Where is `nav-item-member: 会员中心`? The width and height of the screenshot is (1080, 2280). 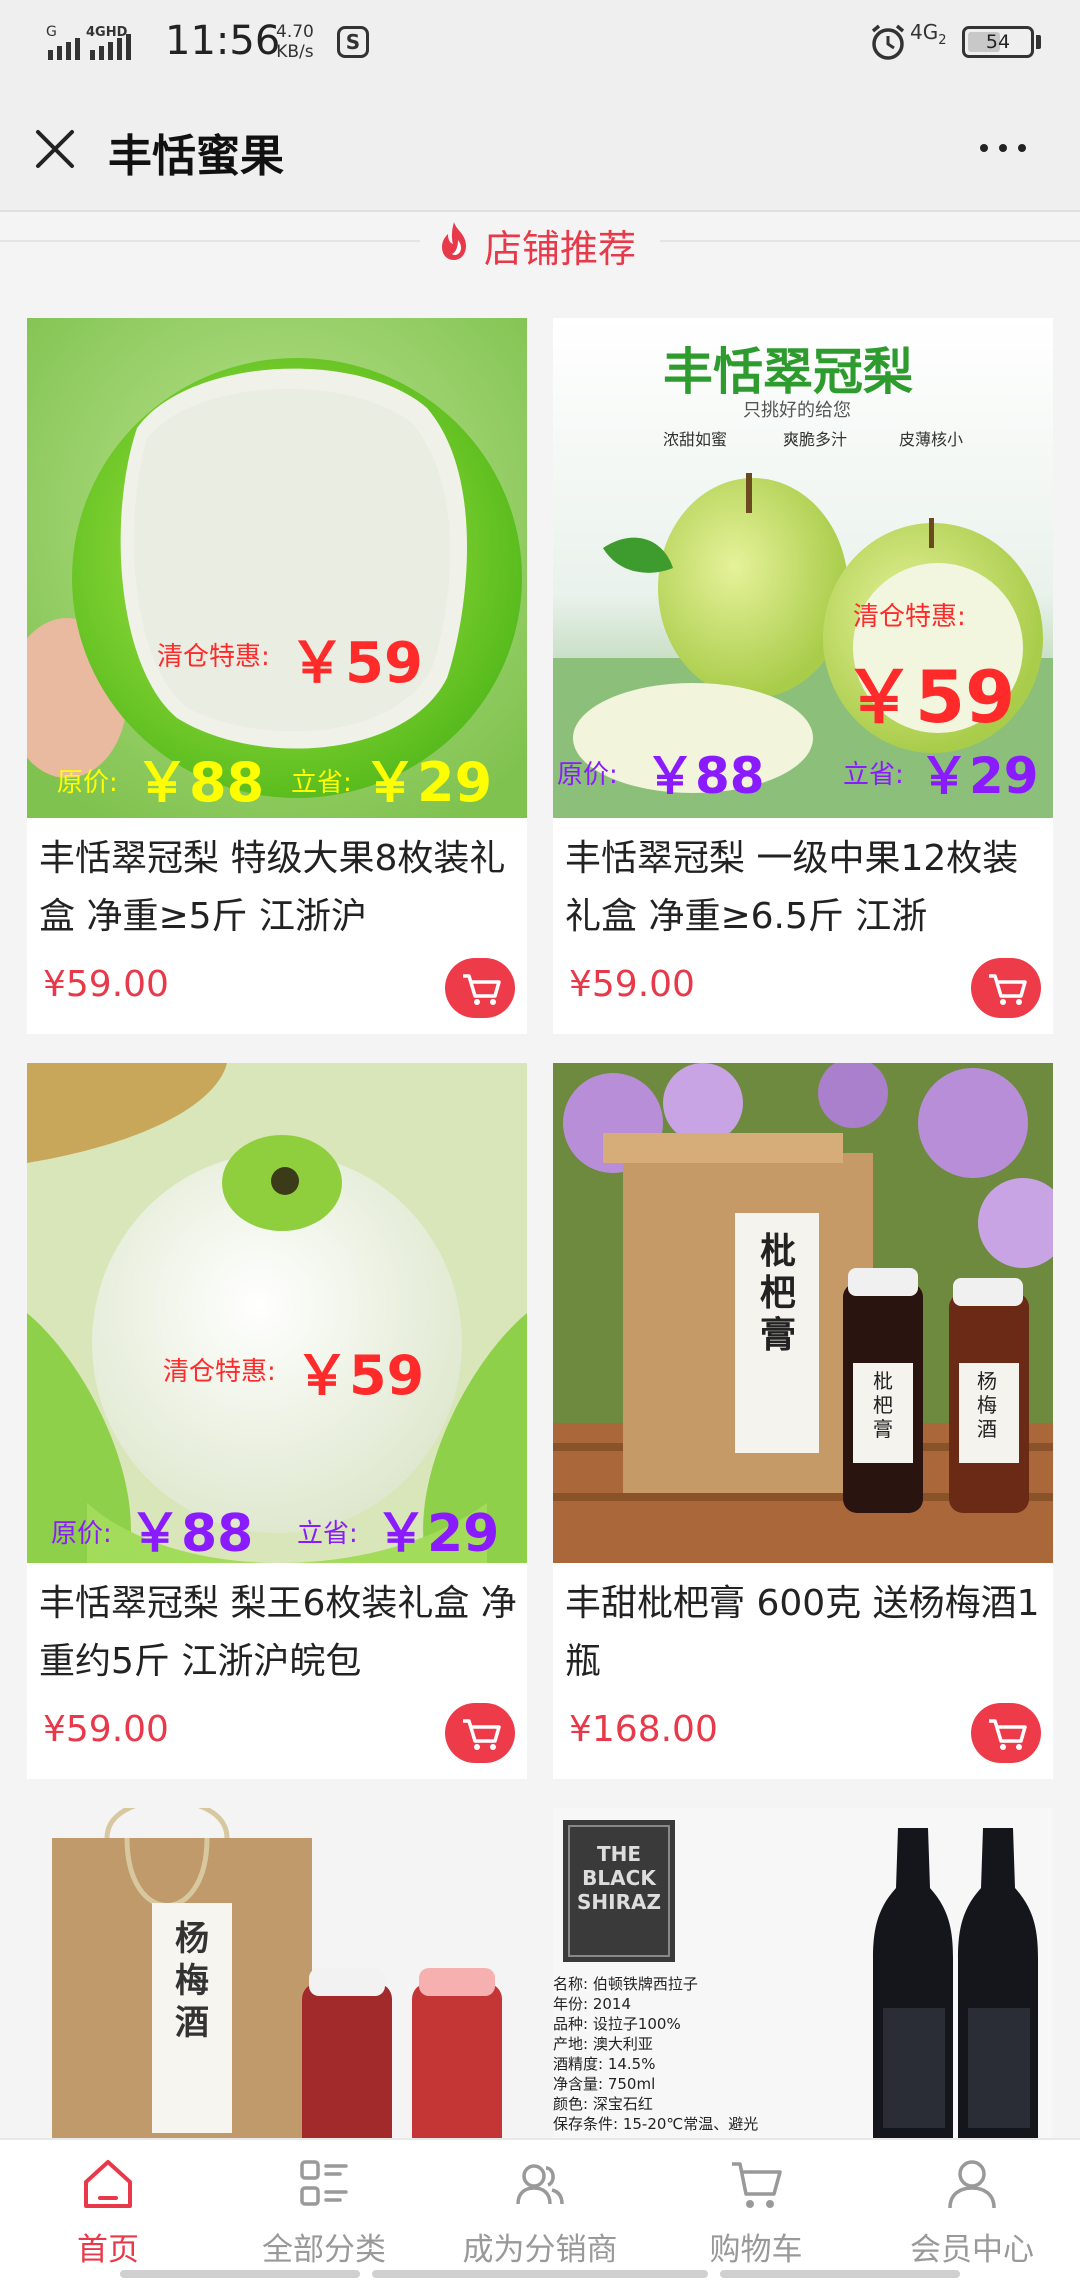
nav-item-member: 会员中心 is located at coordinates (972, 2210).